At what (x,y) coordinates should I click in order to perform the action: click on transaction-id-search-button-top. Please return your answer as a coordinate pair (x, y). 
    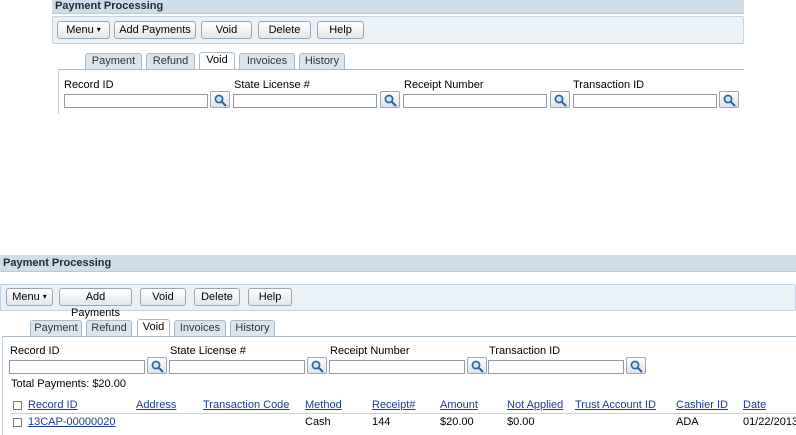
    Looking at the image, I should click on (729, 99).